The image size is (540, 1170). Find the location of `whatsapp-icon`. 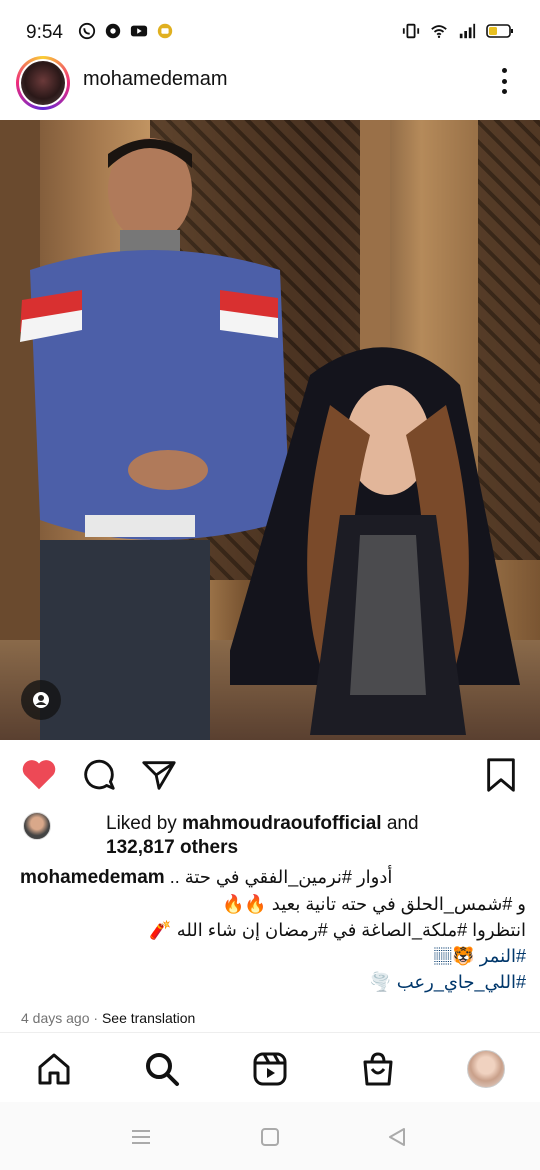

whatsapp-icon is located at coordinates (87, 31).